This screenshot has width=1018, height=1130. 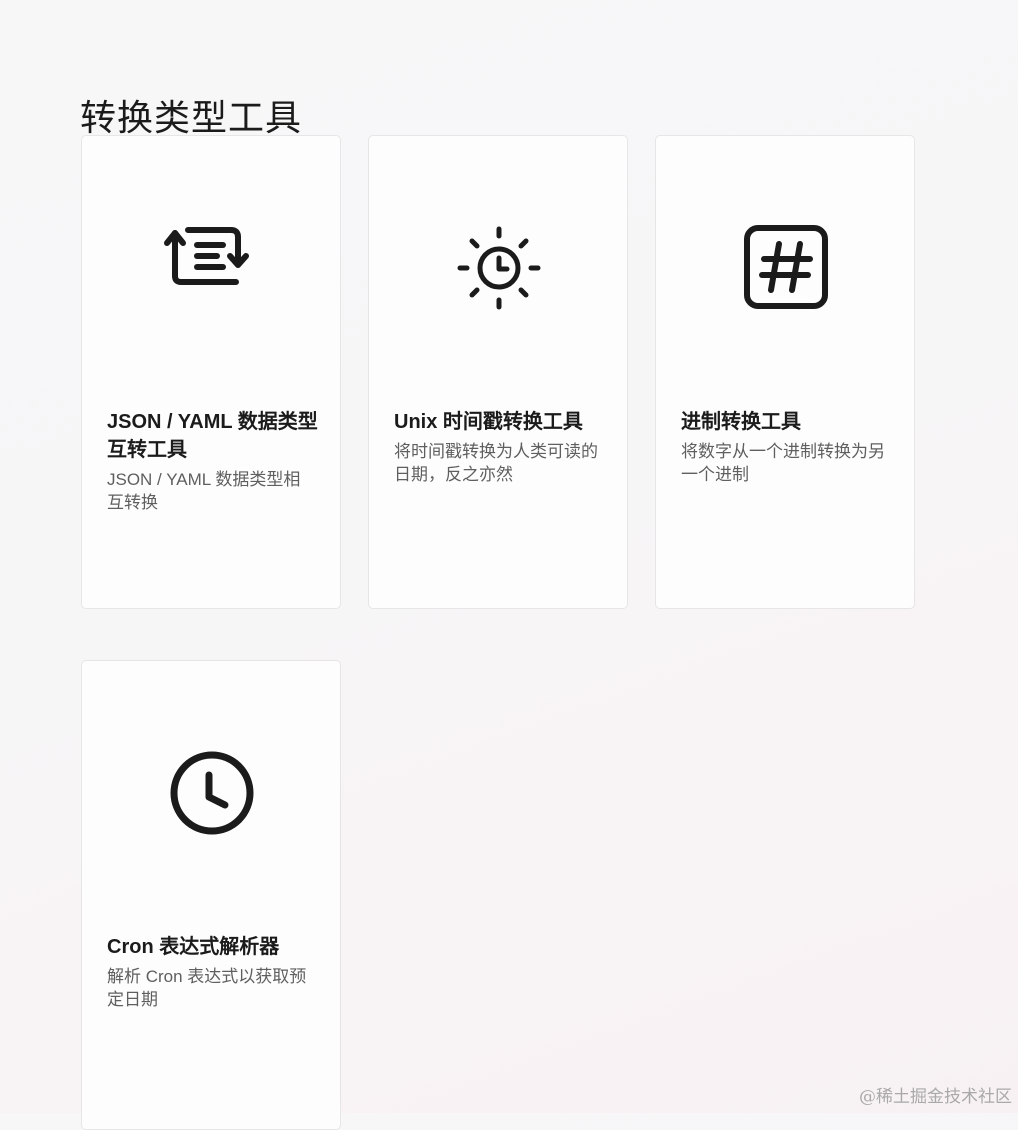 What do you see at coordinates (496, 463) in the screenshot?
I see `card-description: 将时间戳转换为人类可读的日期，反之亦然` at bounding box center [496, 463].